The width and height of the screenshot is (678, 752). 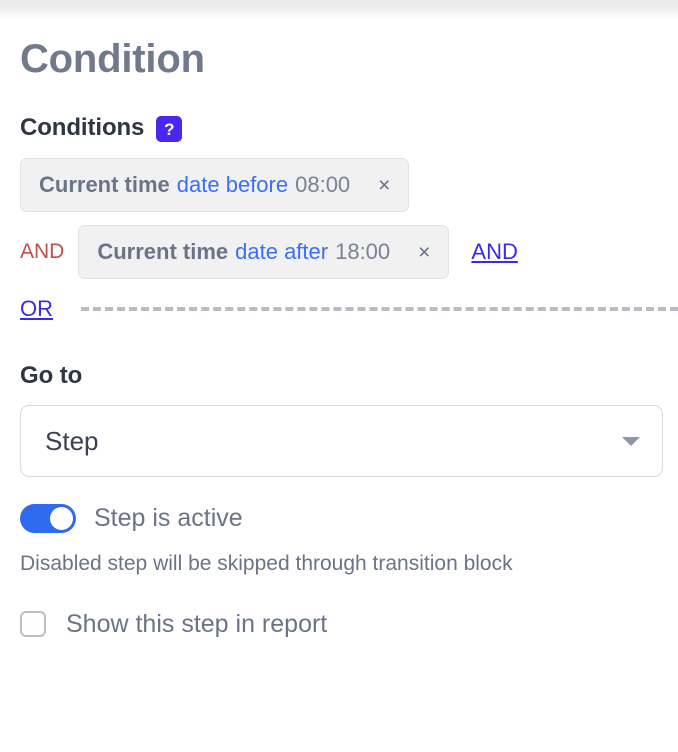 What do you see at coordinates (51, 375) in the screenshot?
I see `goto-label: Go to` at bounding box center [51, 375].